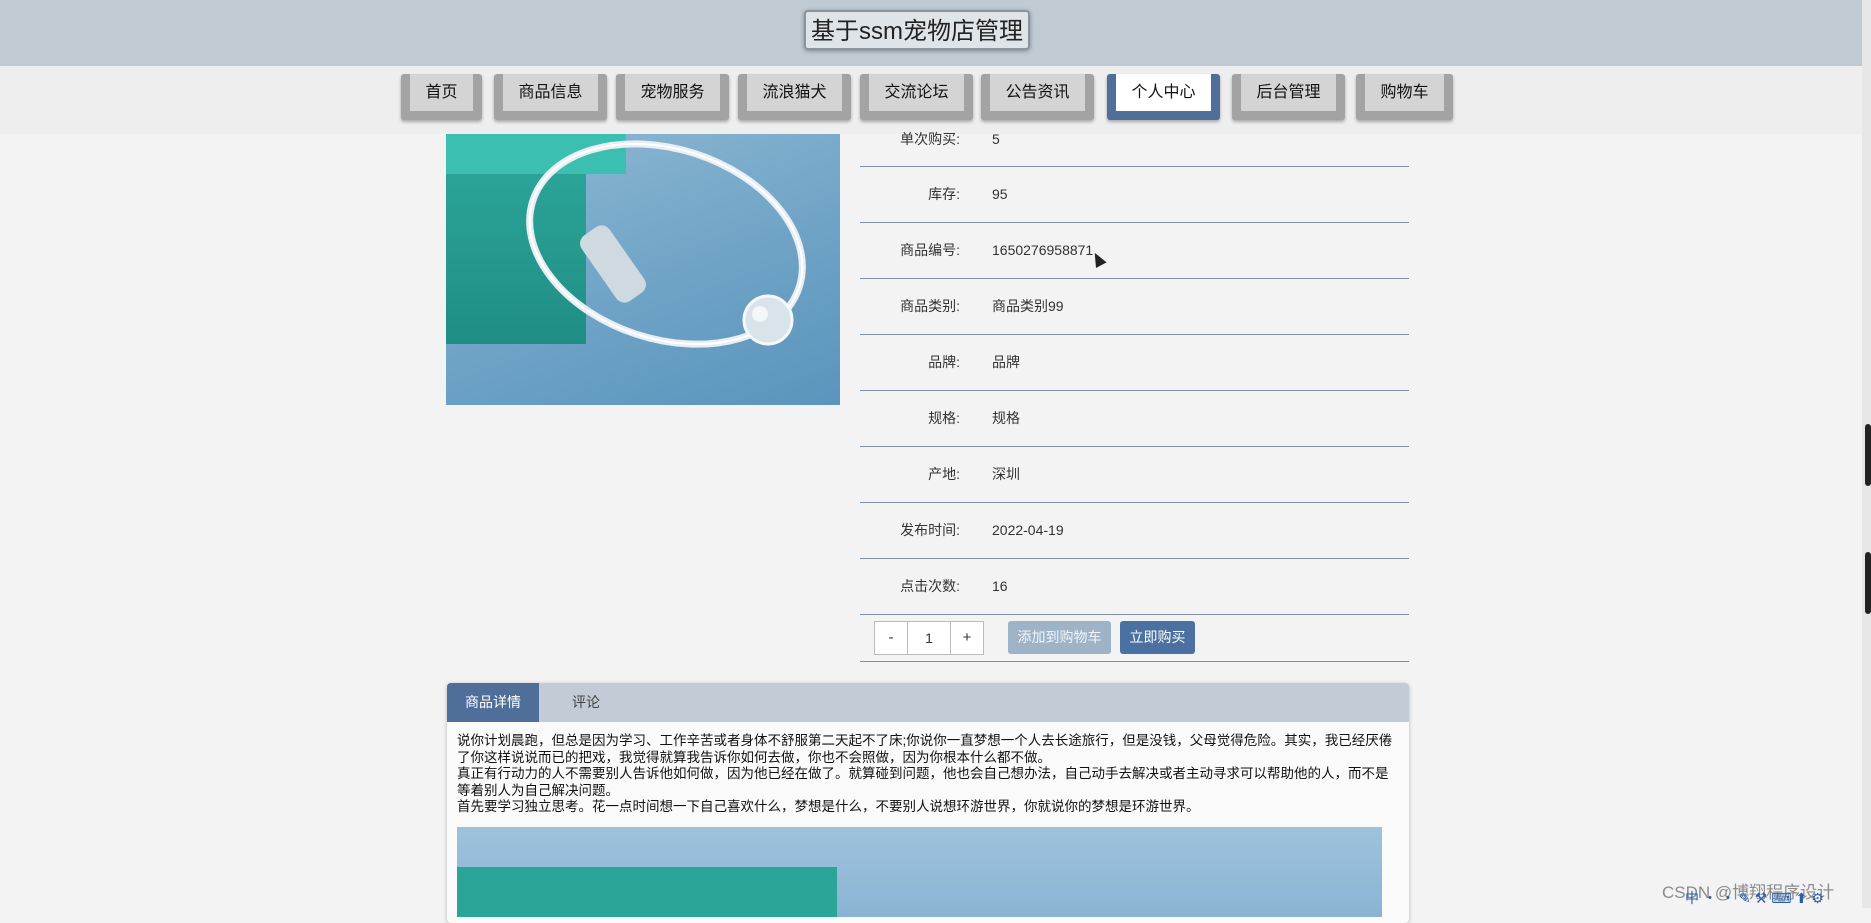 The height and width of the screenshot is (923, 1871). What do you see at coordinates (550, 92) in the screenshot?
I see `nav-item-label: 商品信息` at bounding box center [550, 92].